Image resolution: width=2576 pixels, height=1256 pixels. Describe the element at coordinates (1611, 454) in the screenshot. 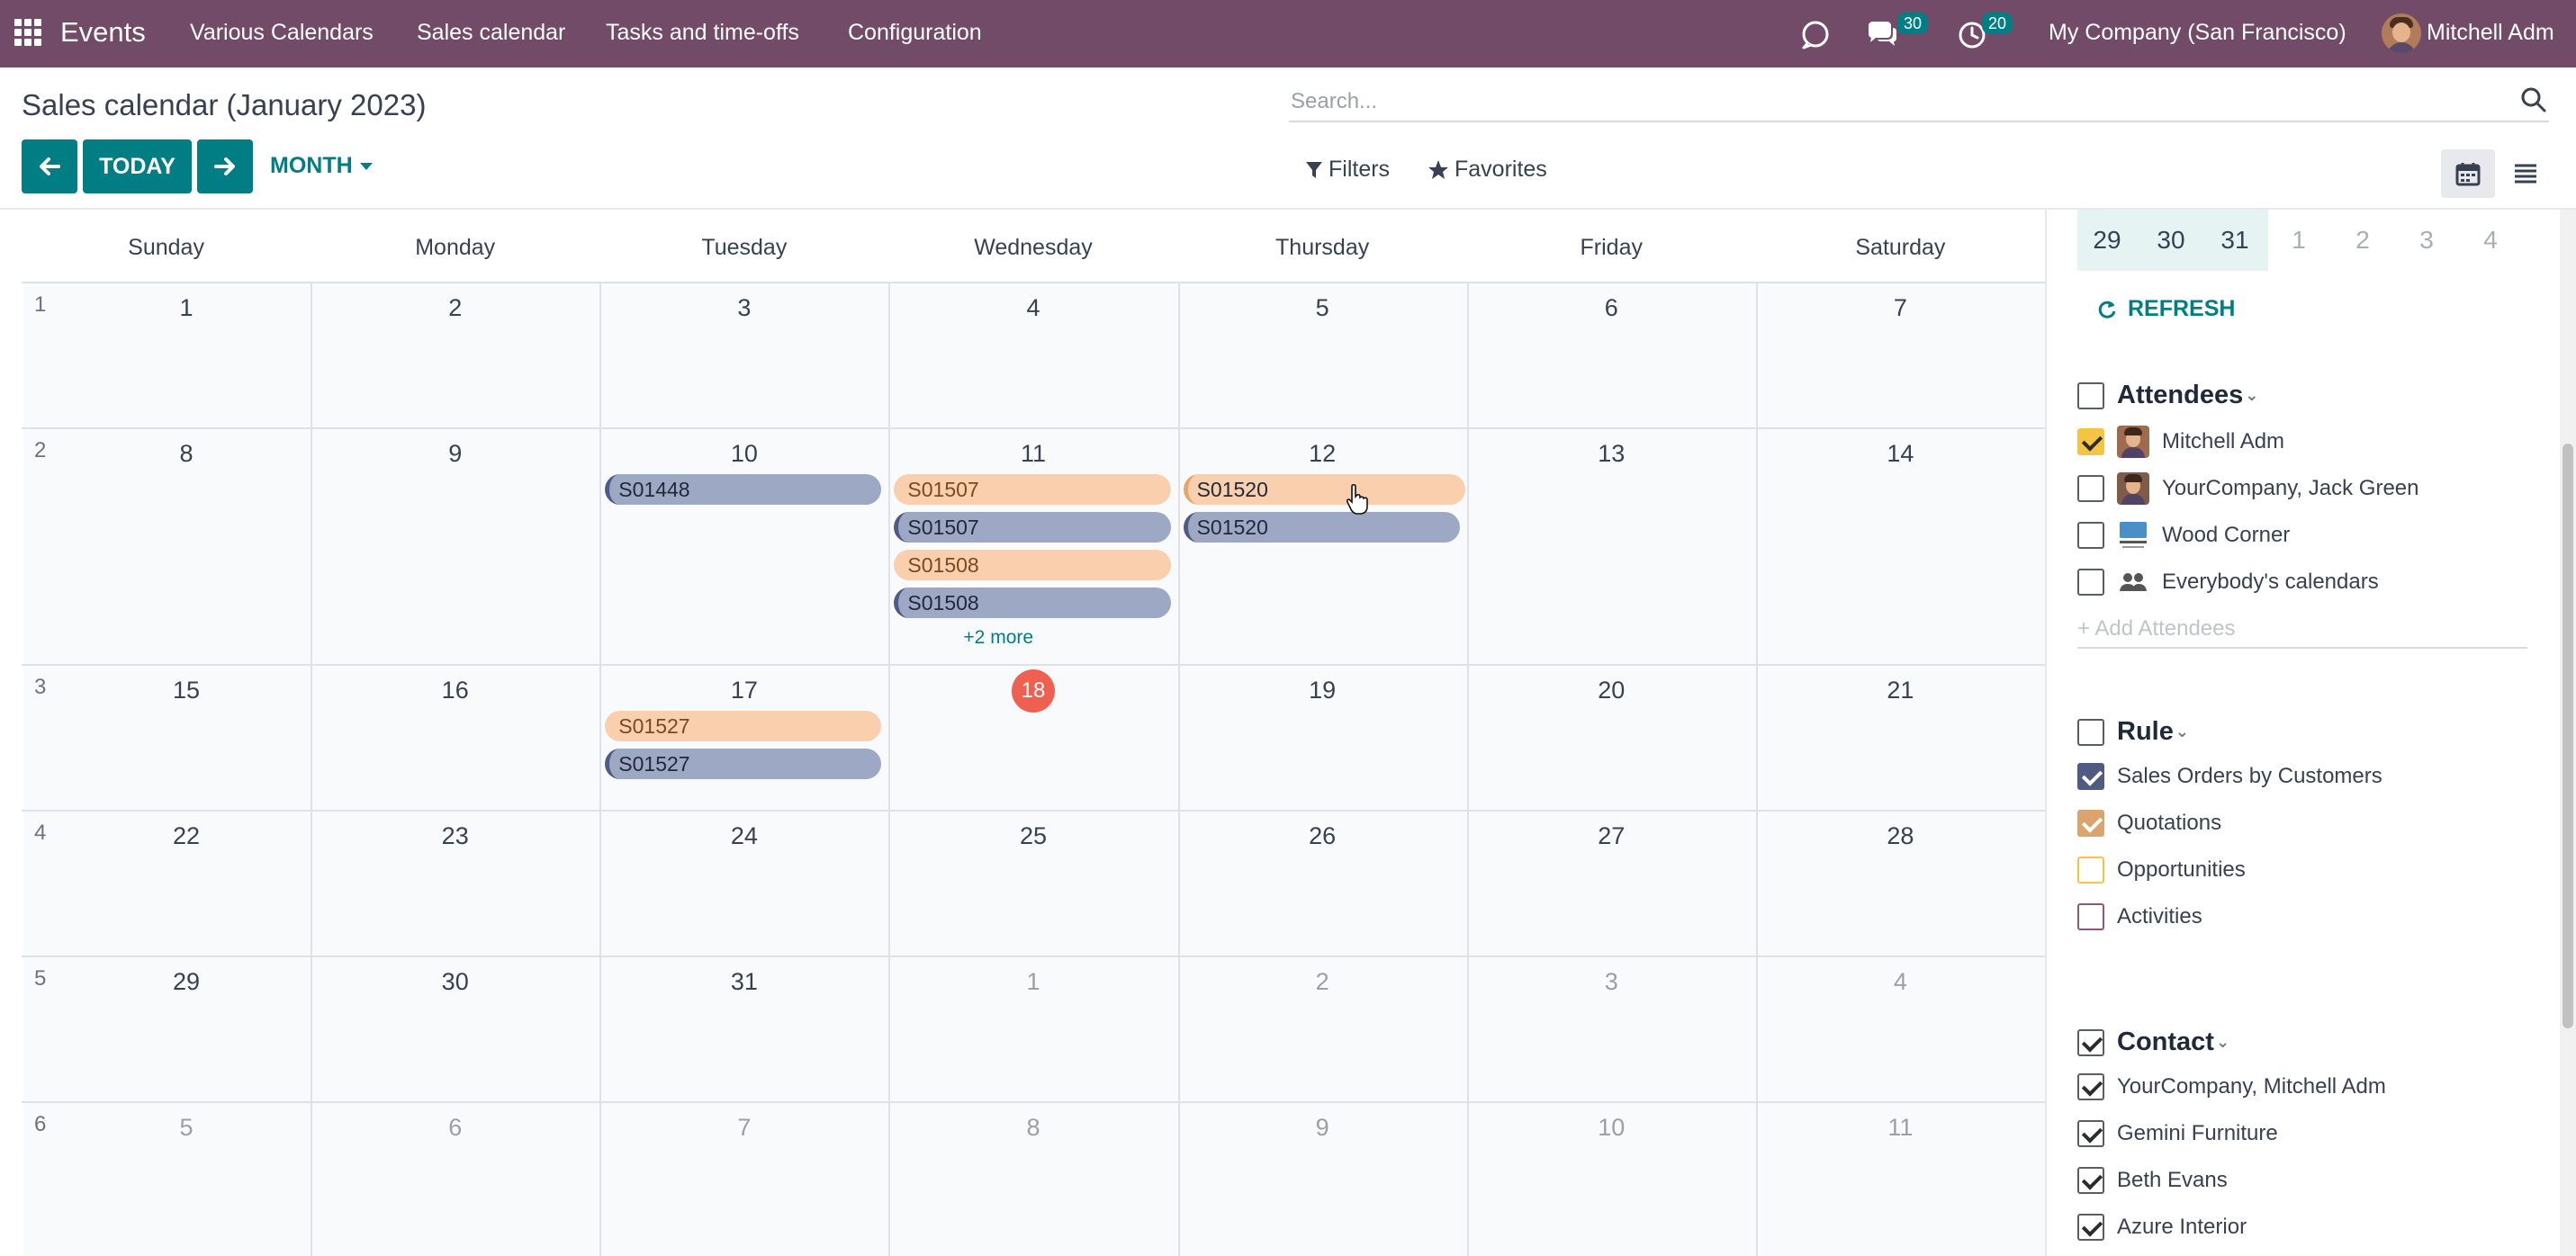

I see `day-number: 13` at that location.